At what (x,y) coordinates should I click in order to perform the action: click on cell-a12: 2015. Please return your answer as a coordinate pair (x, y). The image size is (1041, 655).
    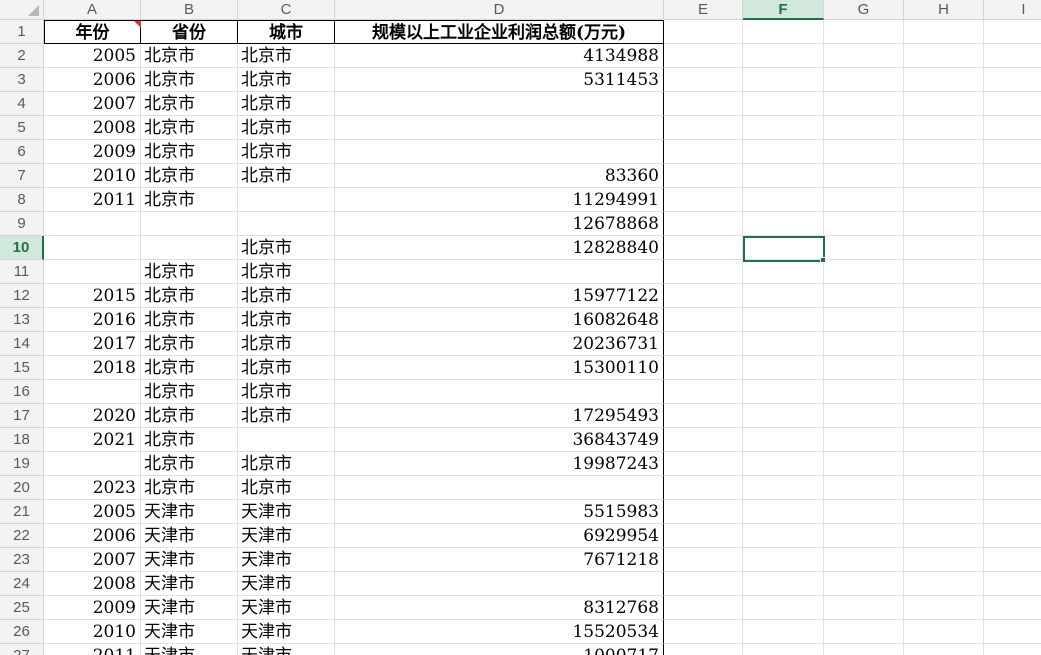
    Looking at the image, I should click on (92, 296).